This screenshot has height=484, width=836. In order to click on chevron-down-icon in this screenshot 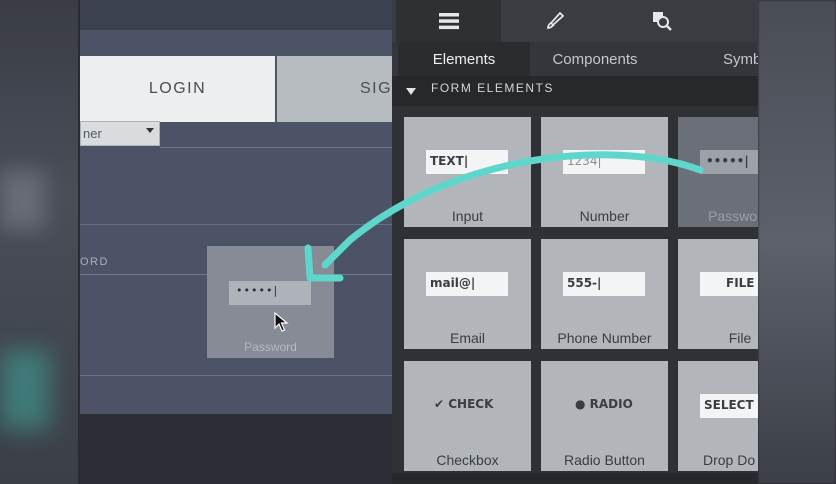, I will do `click(150, 130)`.